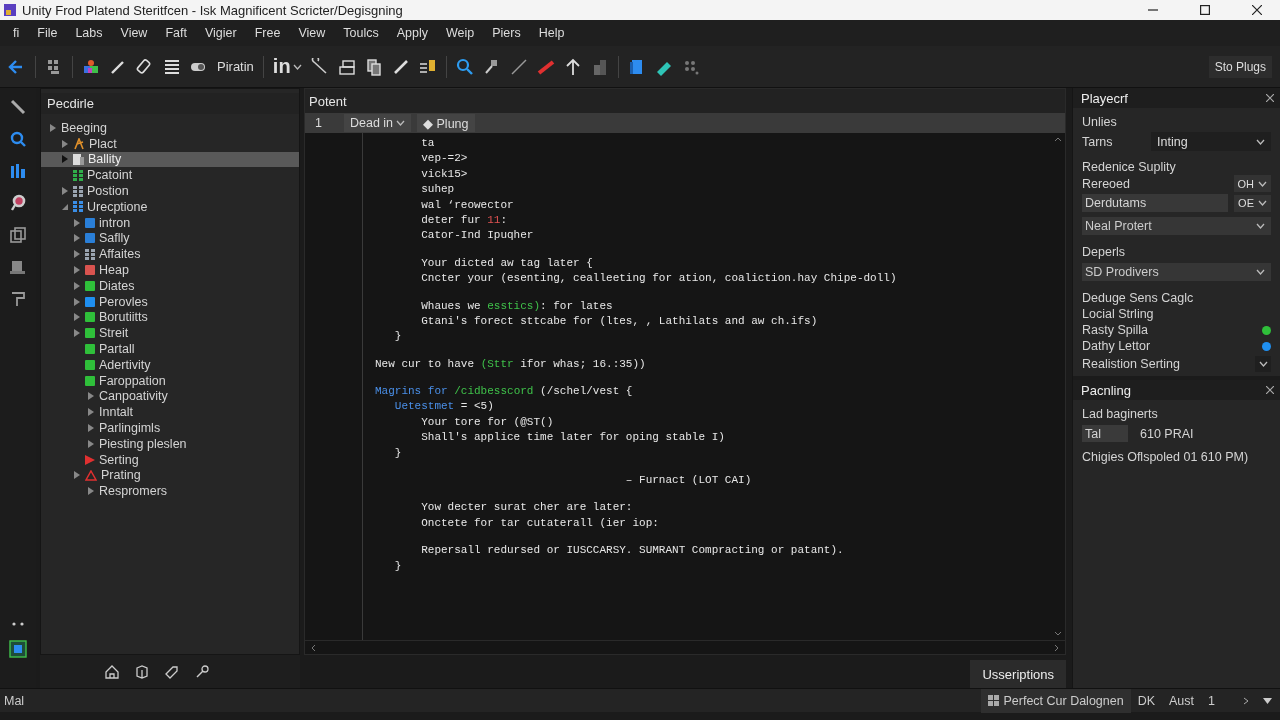  I want to click on dropdown-icon, so click(1267, 700).